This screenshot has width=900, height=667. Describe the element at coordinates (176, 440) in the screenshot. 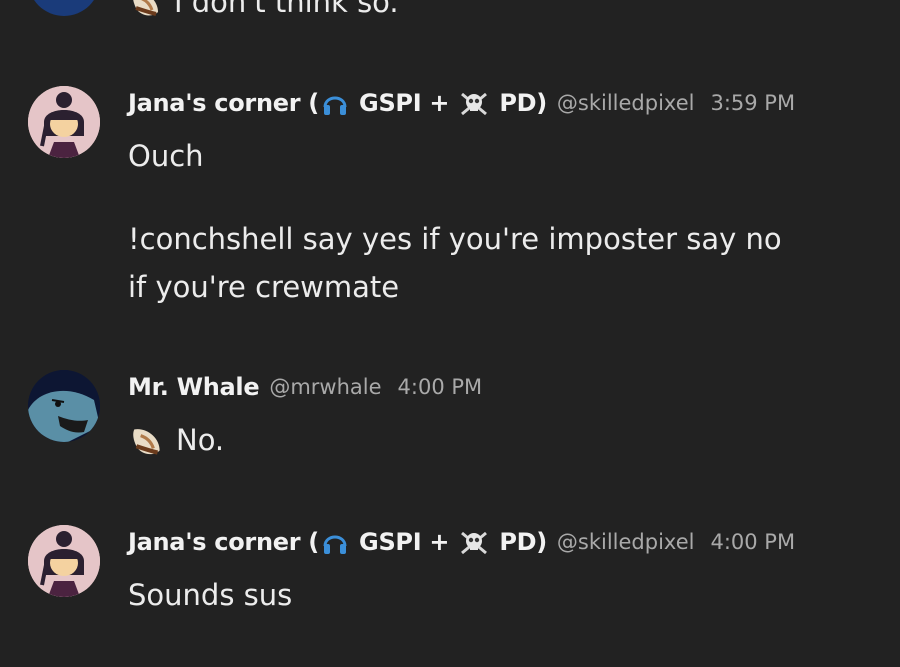

I see `message-text: No.` at that location.